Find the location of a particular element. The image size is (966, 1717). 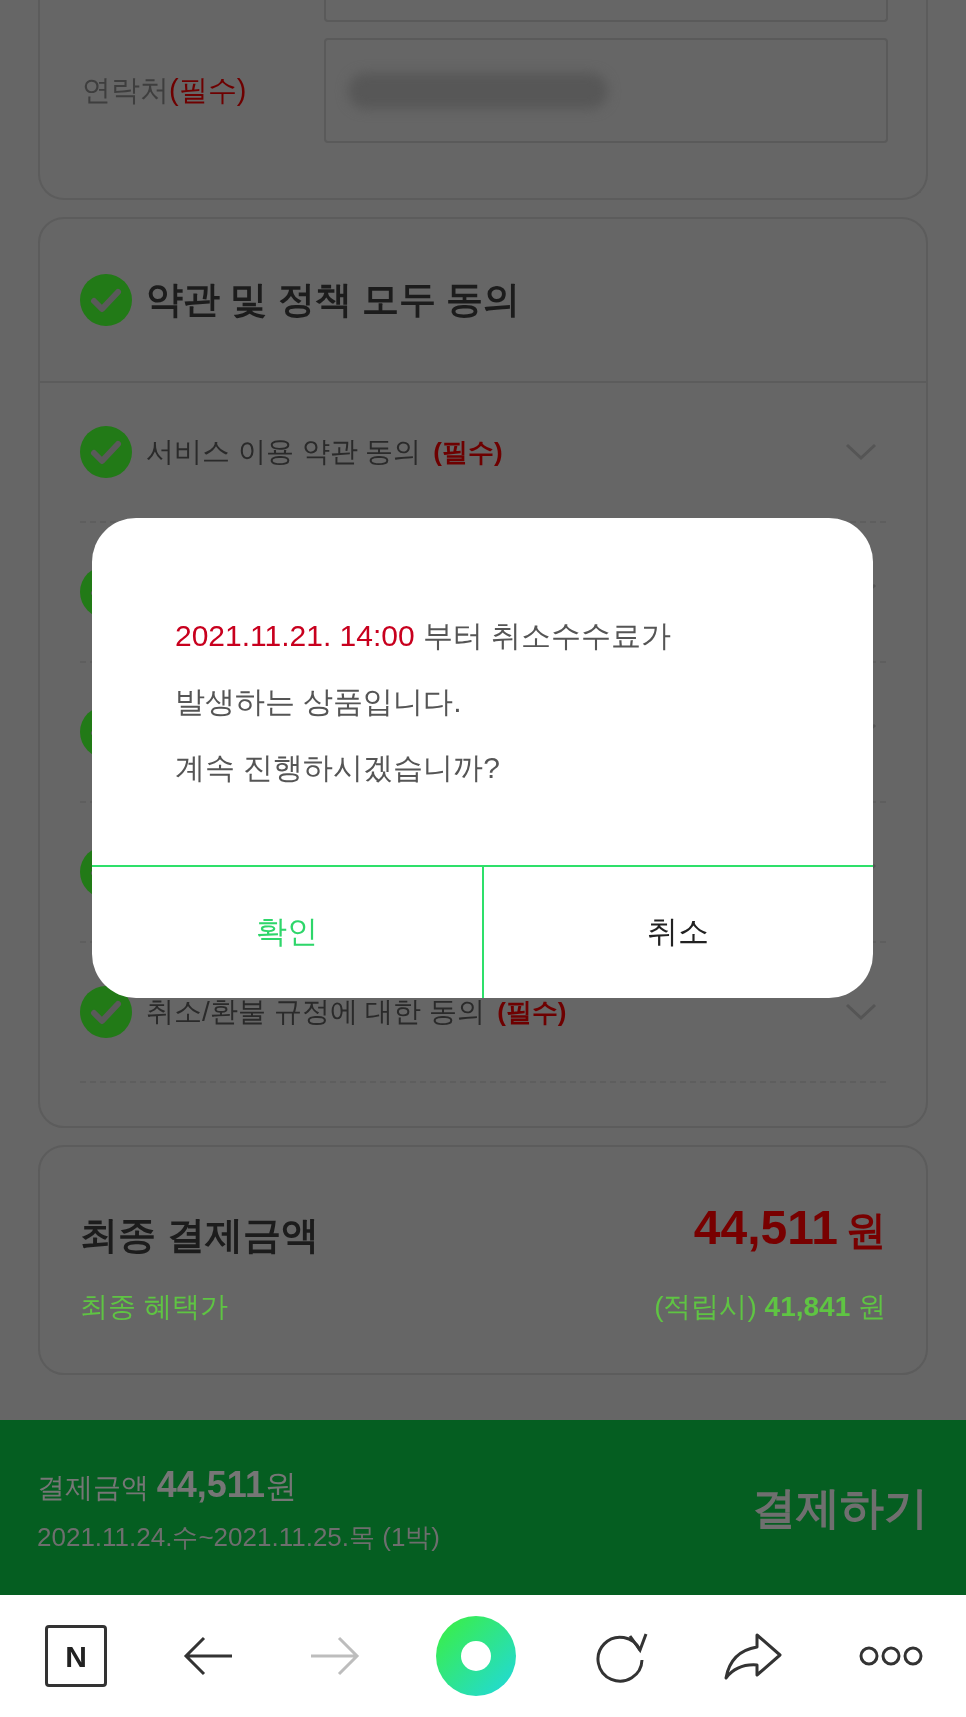

naver-logo-button: N is located at coordinates (76, 1656).